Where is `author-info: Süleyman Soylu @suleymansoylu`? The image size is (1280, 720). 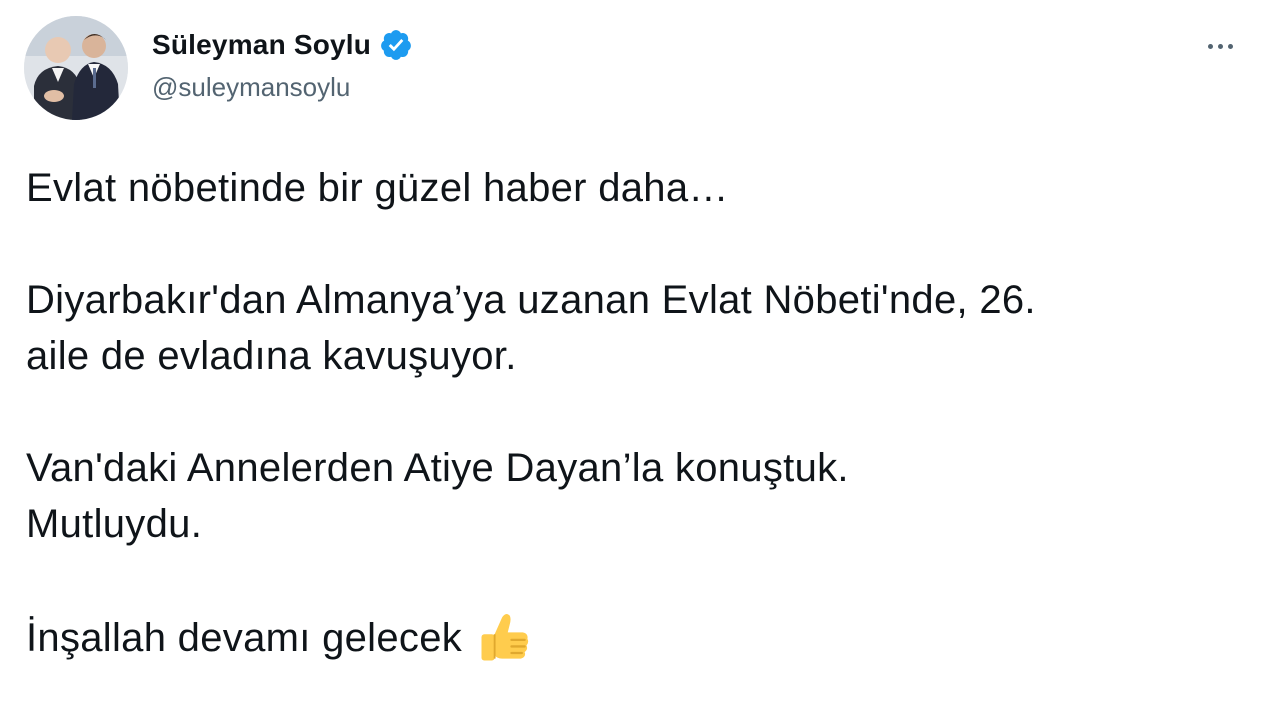
author-info: Süleyman Soylu @suleymansoylu is located at coordinates (282, 63).